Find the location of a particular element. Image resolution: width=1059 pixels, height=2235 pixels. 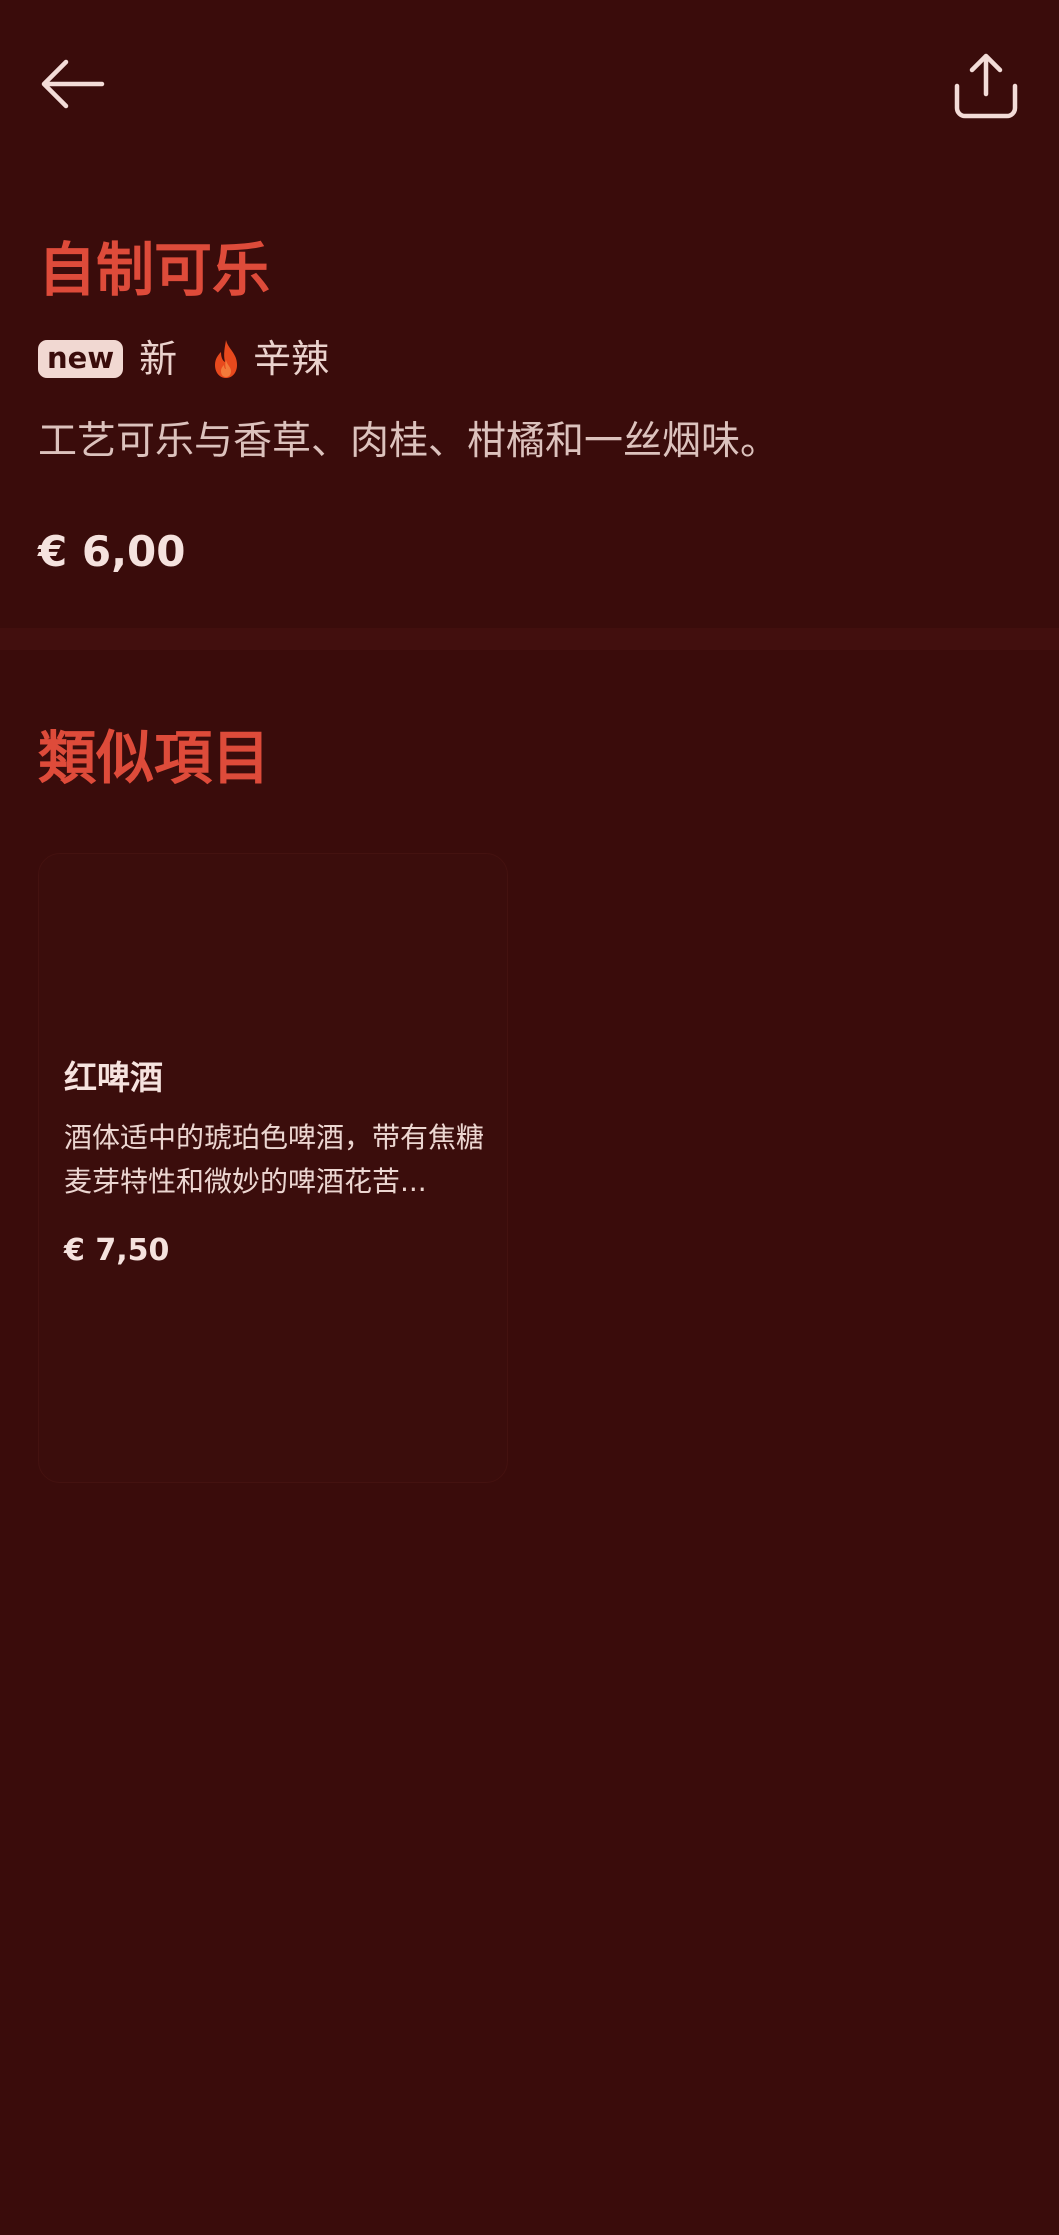

share-upload-icon is located at coordinates (986, 86).